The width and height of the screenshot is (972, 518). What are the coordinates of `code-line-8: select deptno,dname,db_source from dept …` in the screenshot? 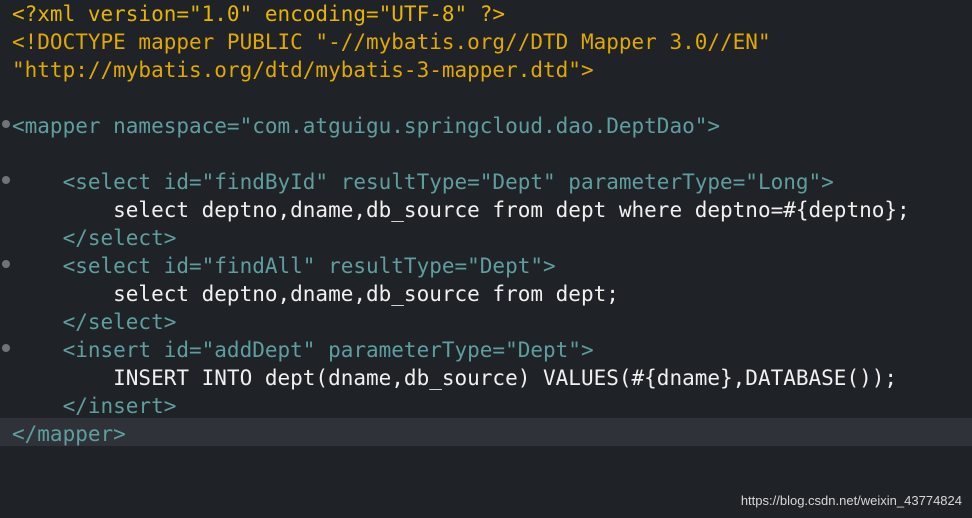 It's located at (461, 210).